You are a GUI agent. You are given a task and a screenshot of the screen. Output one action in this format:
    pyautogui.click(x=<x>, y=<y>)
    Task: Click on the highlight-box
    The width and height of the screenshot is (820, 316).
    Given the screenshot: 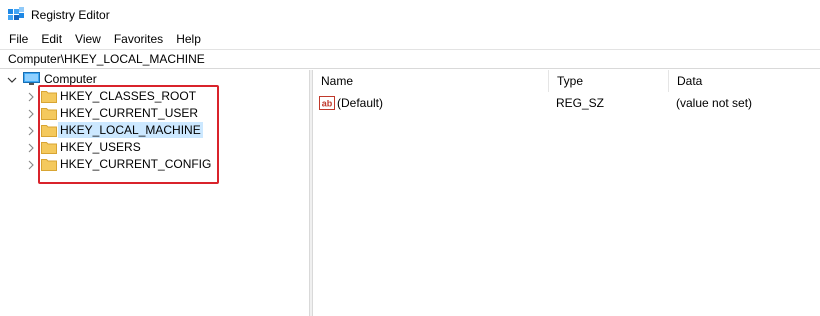 What is the action you would take?
    pyautogui.click(x=128, y=134)
    